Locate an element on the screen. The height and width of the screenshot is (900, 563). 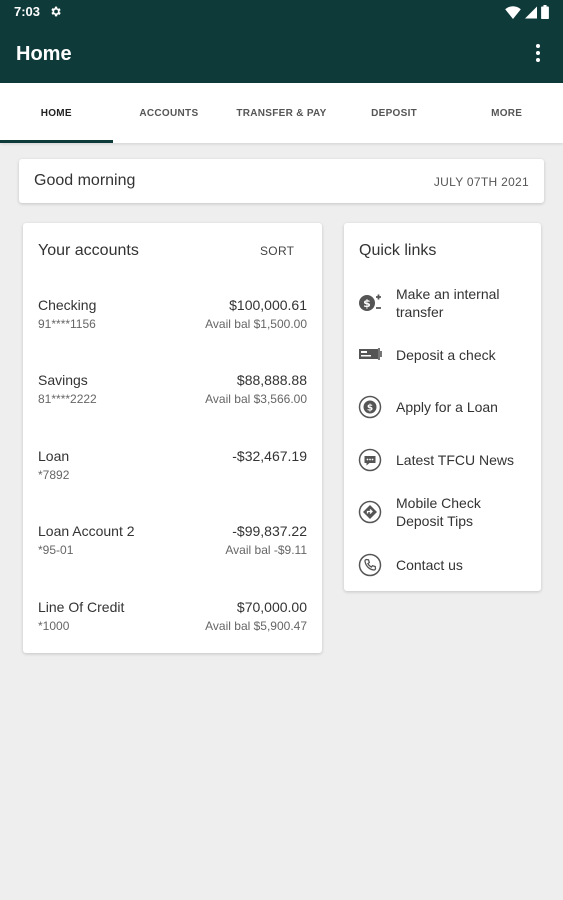
account-available-balance: Avail bal -$9.11 is located at coordinates (266, 550).